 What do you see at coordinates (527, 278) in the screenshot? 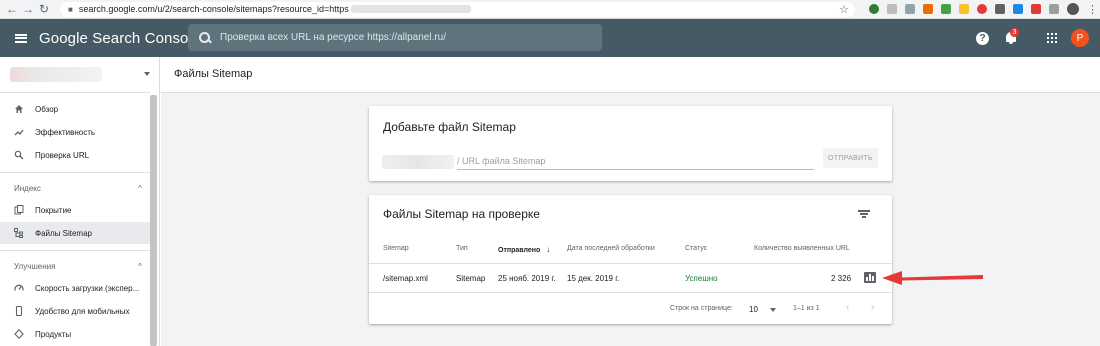
I see `cell-submitted: 25 нояб. 2019 г.` at bounding box center [527, 278].